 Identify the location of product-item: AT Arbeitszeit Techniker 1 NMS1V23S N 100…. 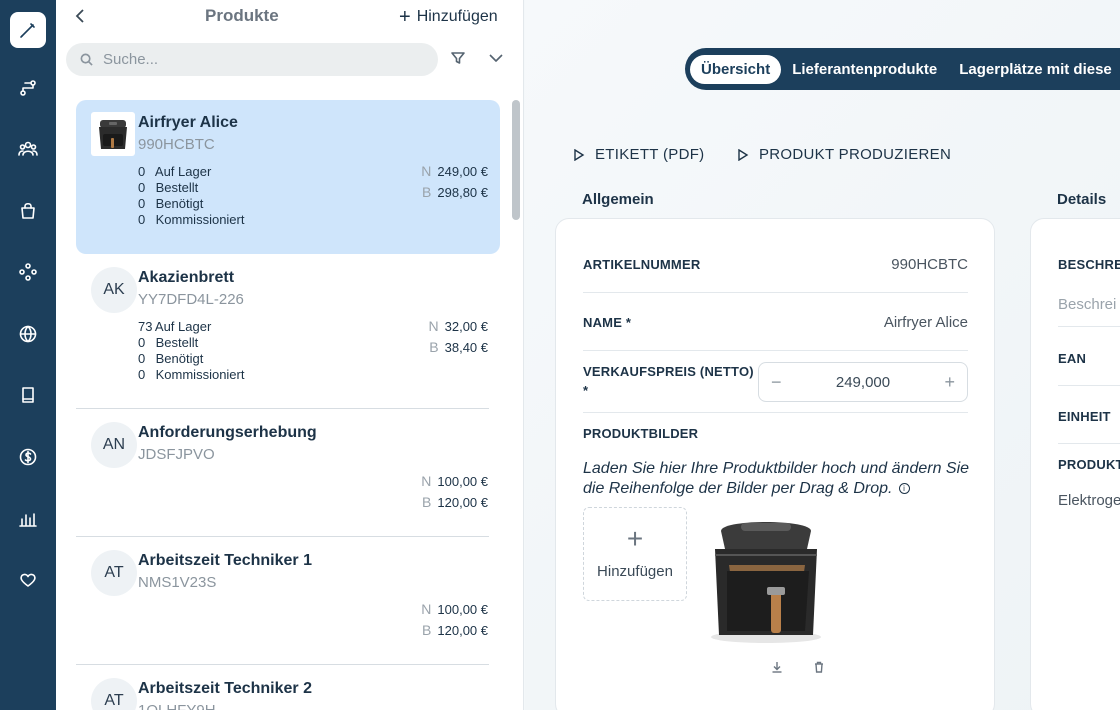
(288, 601).